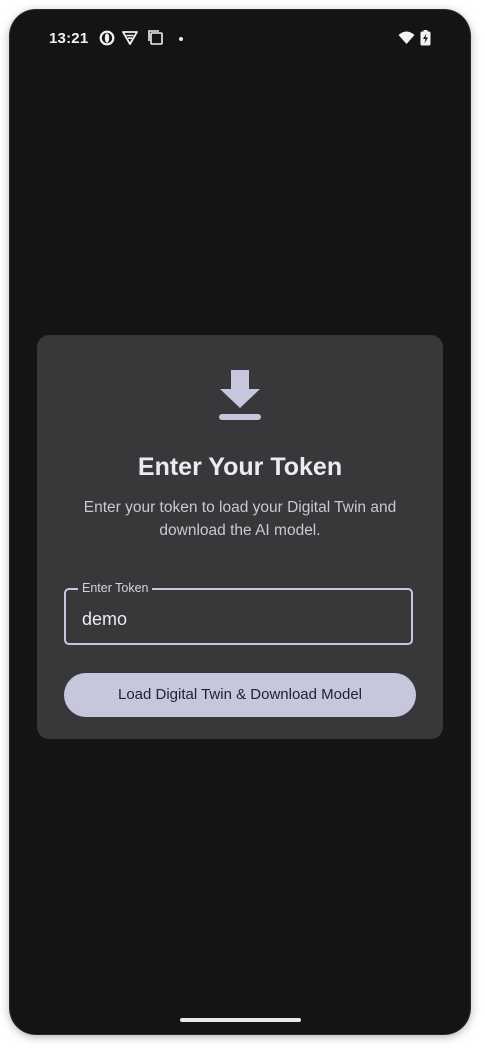 The height and width of the screenshot is (1049, 485). What do you see at coordinates (156, 38) in the screenshot?
I see `screenshot-icon` at bounding box center [156, 38].